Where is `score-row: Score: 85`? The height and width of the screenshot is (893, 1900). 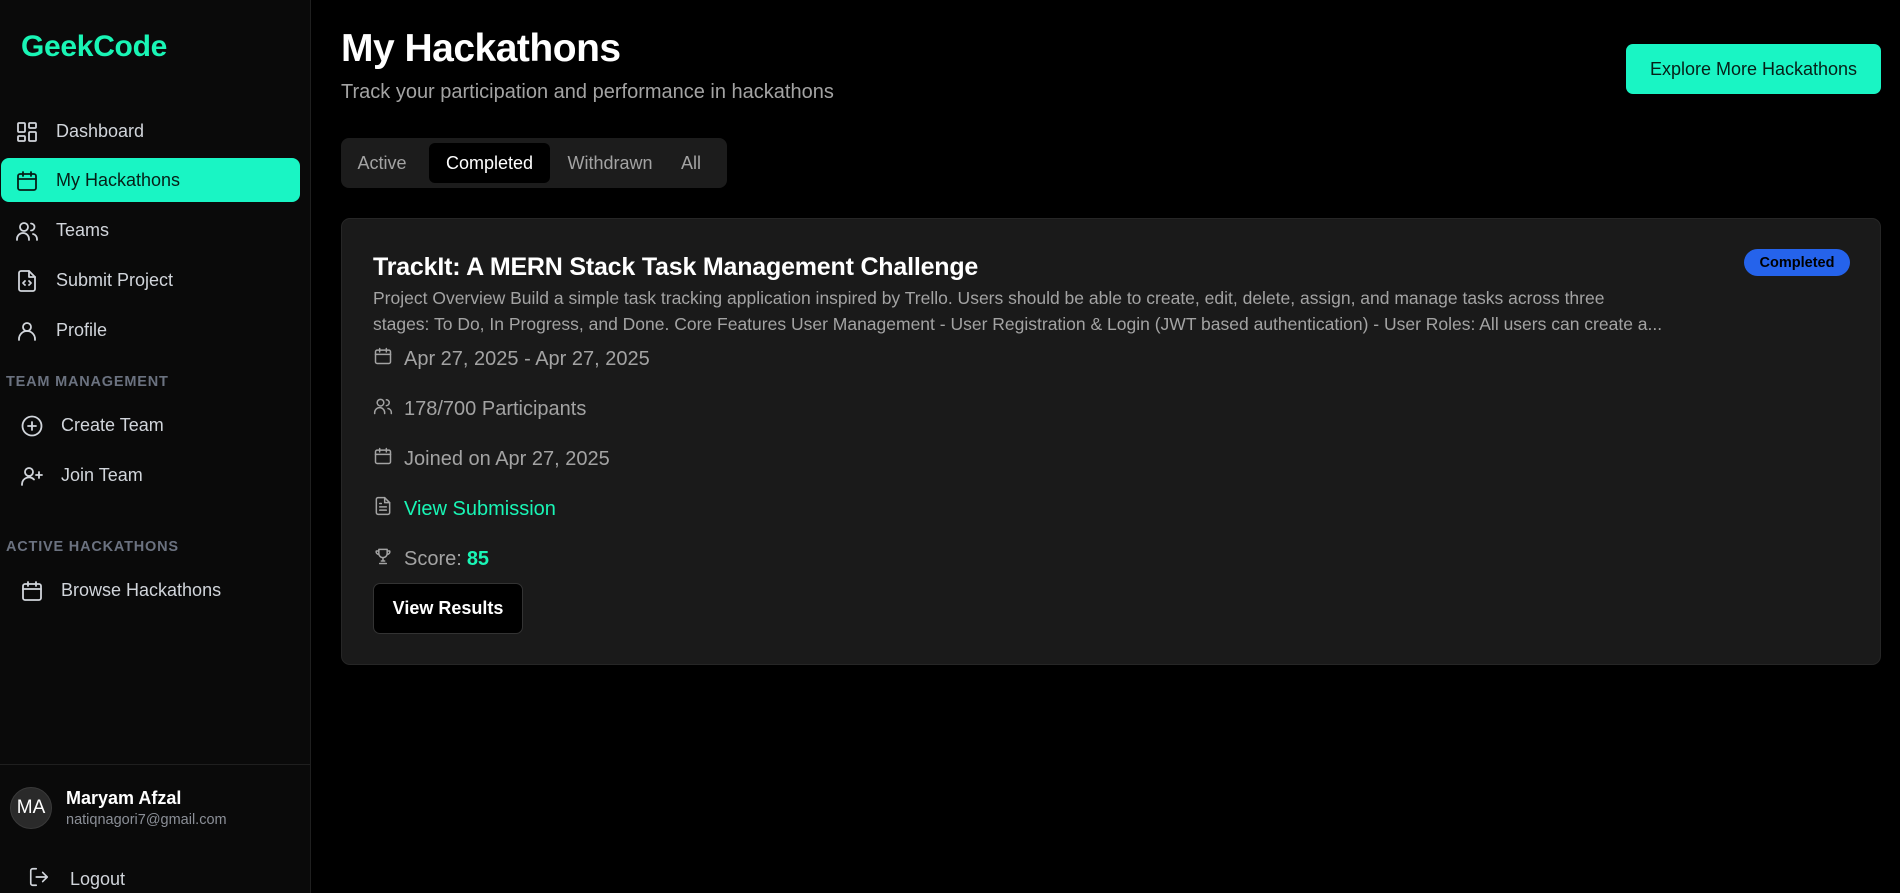
score-row: Score: 85 is located at coordinates (431, 559).